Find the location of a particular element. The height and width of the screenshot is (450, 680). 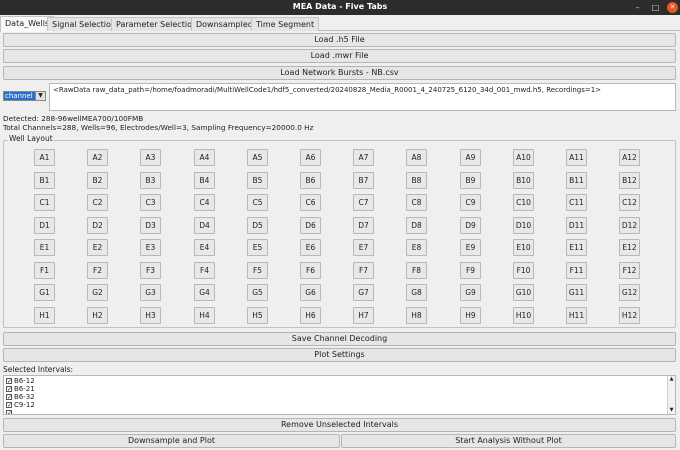

well-button-C12: C12 is located at coordinates (629, 202).